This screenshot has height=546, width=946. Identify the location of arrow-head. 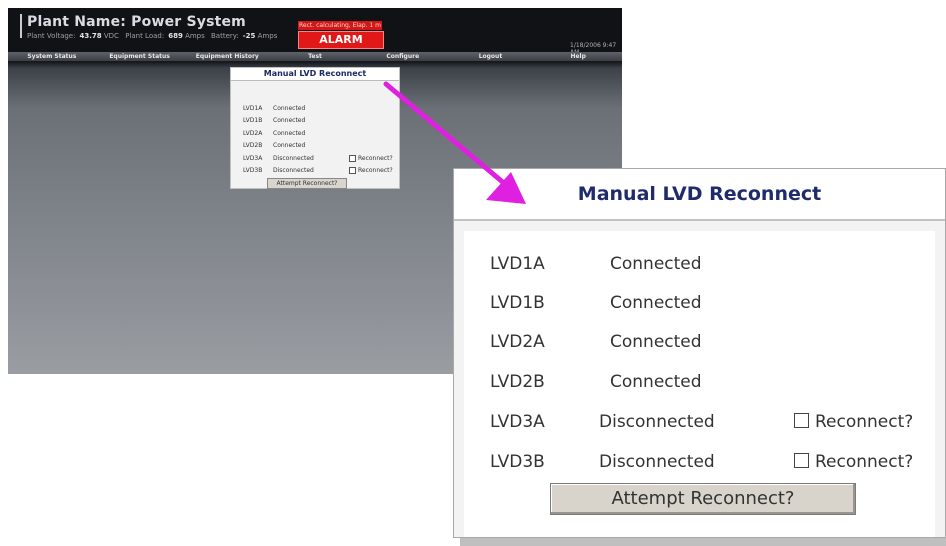
(506, 188).